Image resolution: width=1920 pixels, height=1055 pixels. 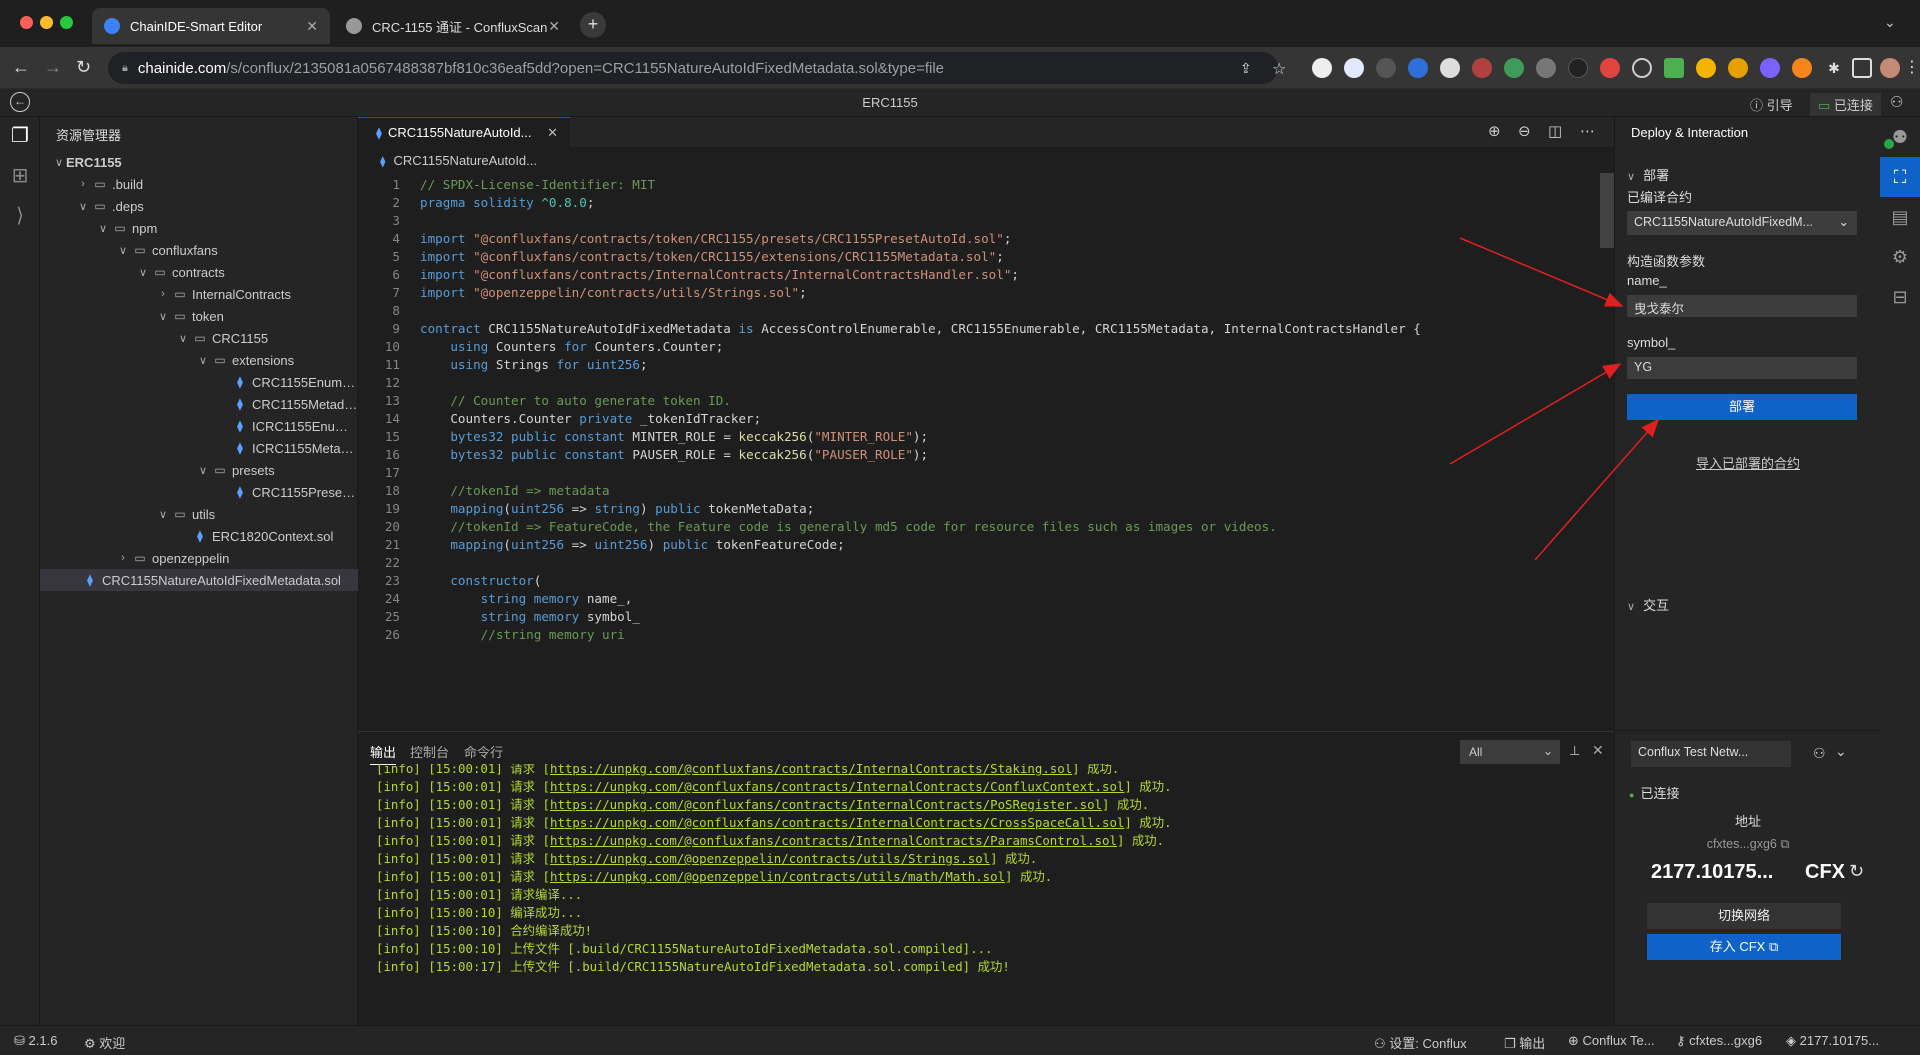 What do you see at coordinates (1742, 407) in the screenshot?
I see `deploy-button: 部署` at bounding box center [1742, 407].